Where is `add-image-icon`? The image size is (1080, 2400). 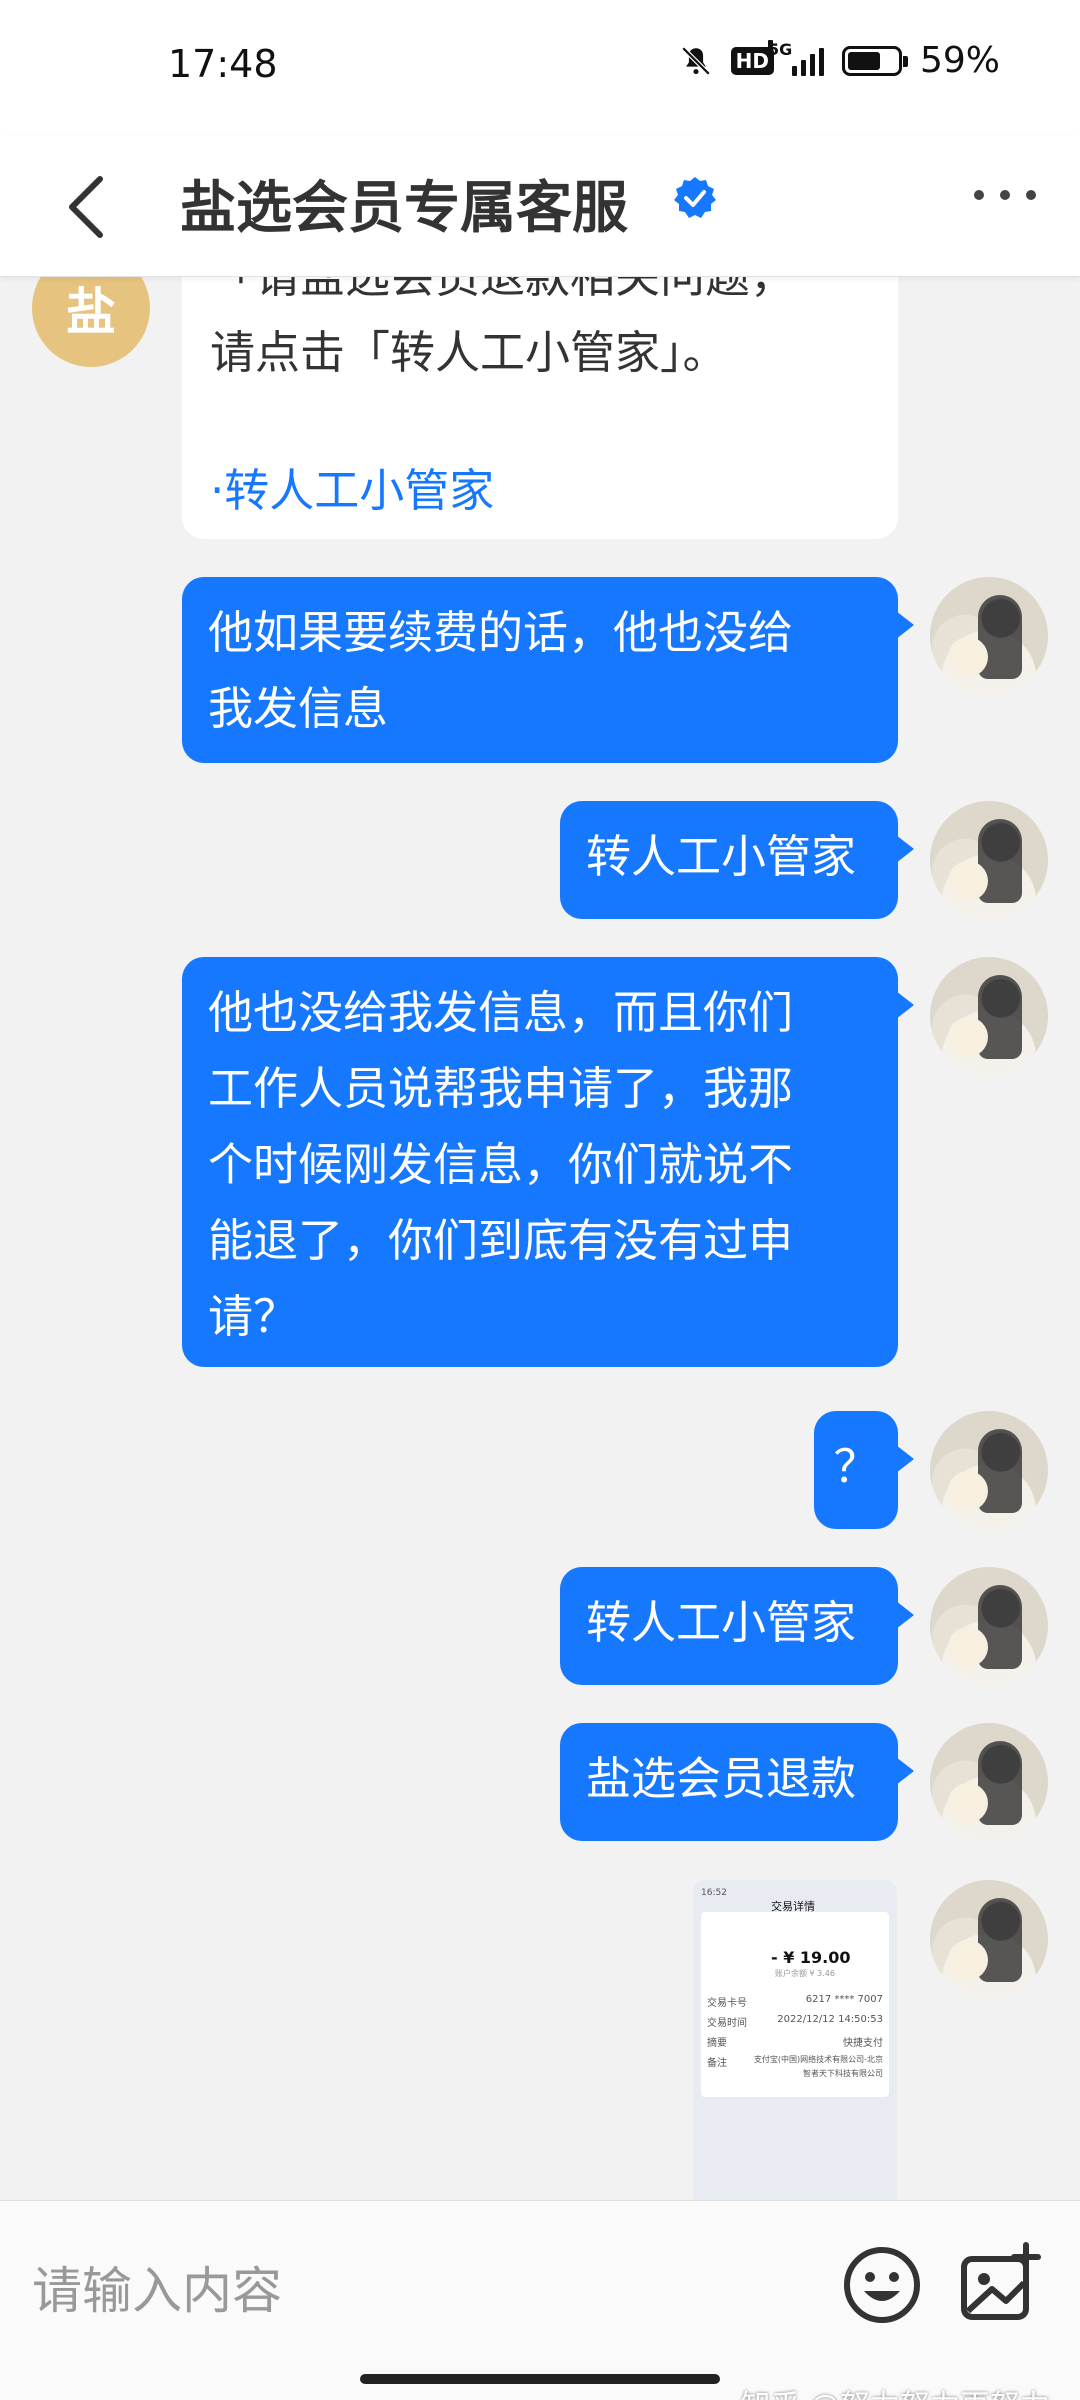 add-image-icon is located at coordinates (1000, 2283).